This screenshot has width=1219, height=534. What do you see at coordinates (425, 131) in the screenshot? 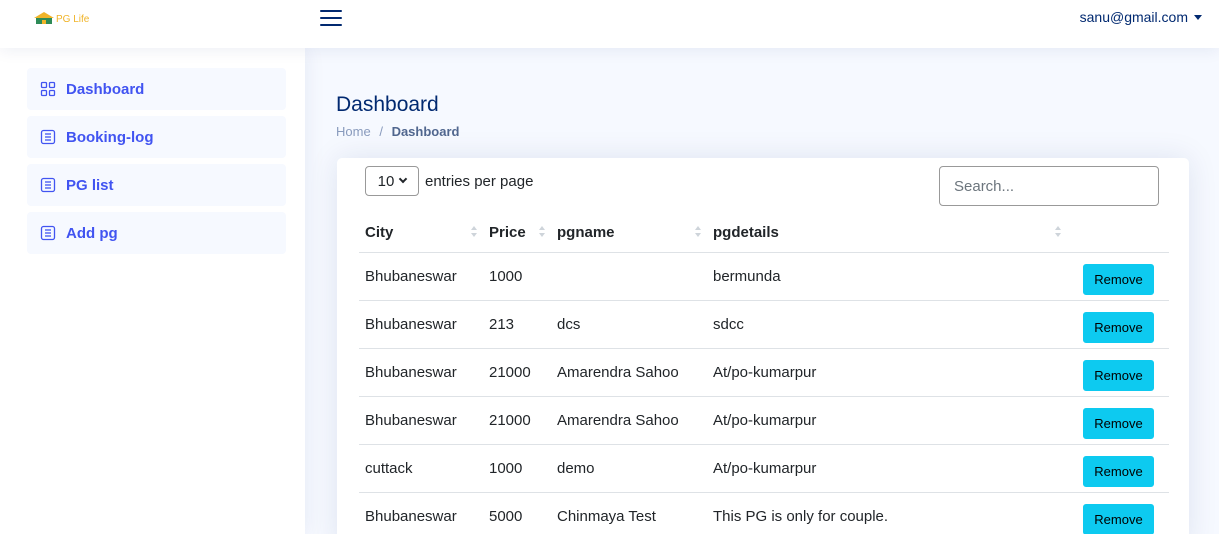
I see `breadcrumb-current: Dashboard` at bounding box center [425, 131].